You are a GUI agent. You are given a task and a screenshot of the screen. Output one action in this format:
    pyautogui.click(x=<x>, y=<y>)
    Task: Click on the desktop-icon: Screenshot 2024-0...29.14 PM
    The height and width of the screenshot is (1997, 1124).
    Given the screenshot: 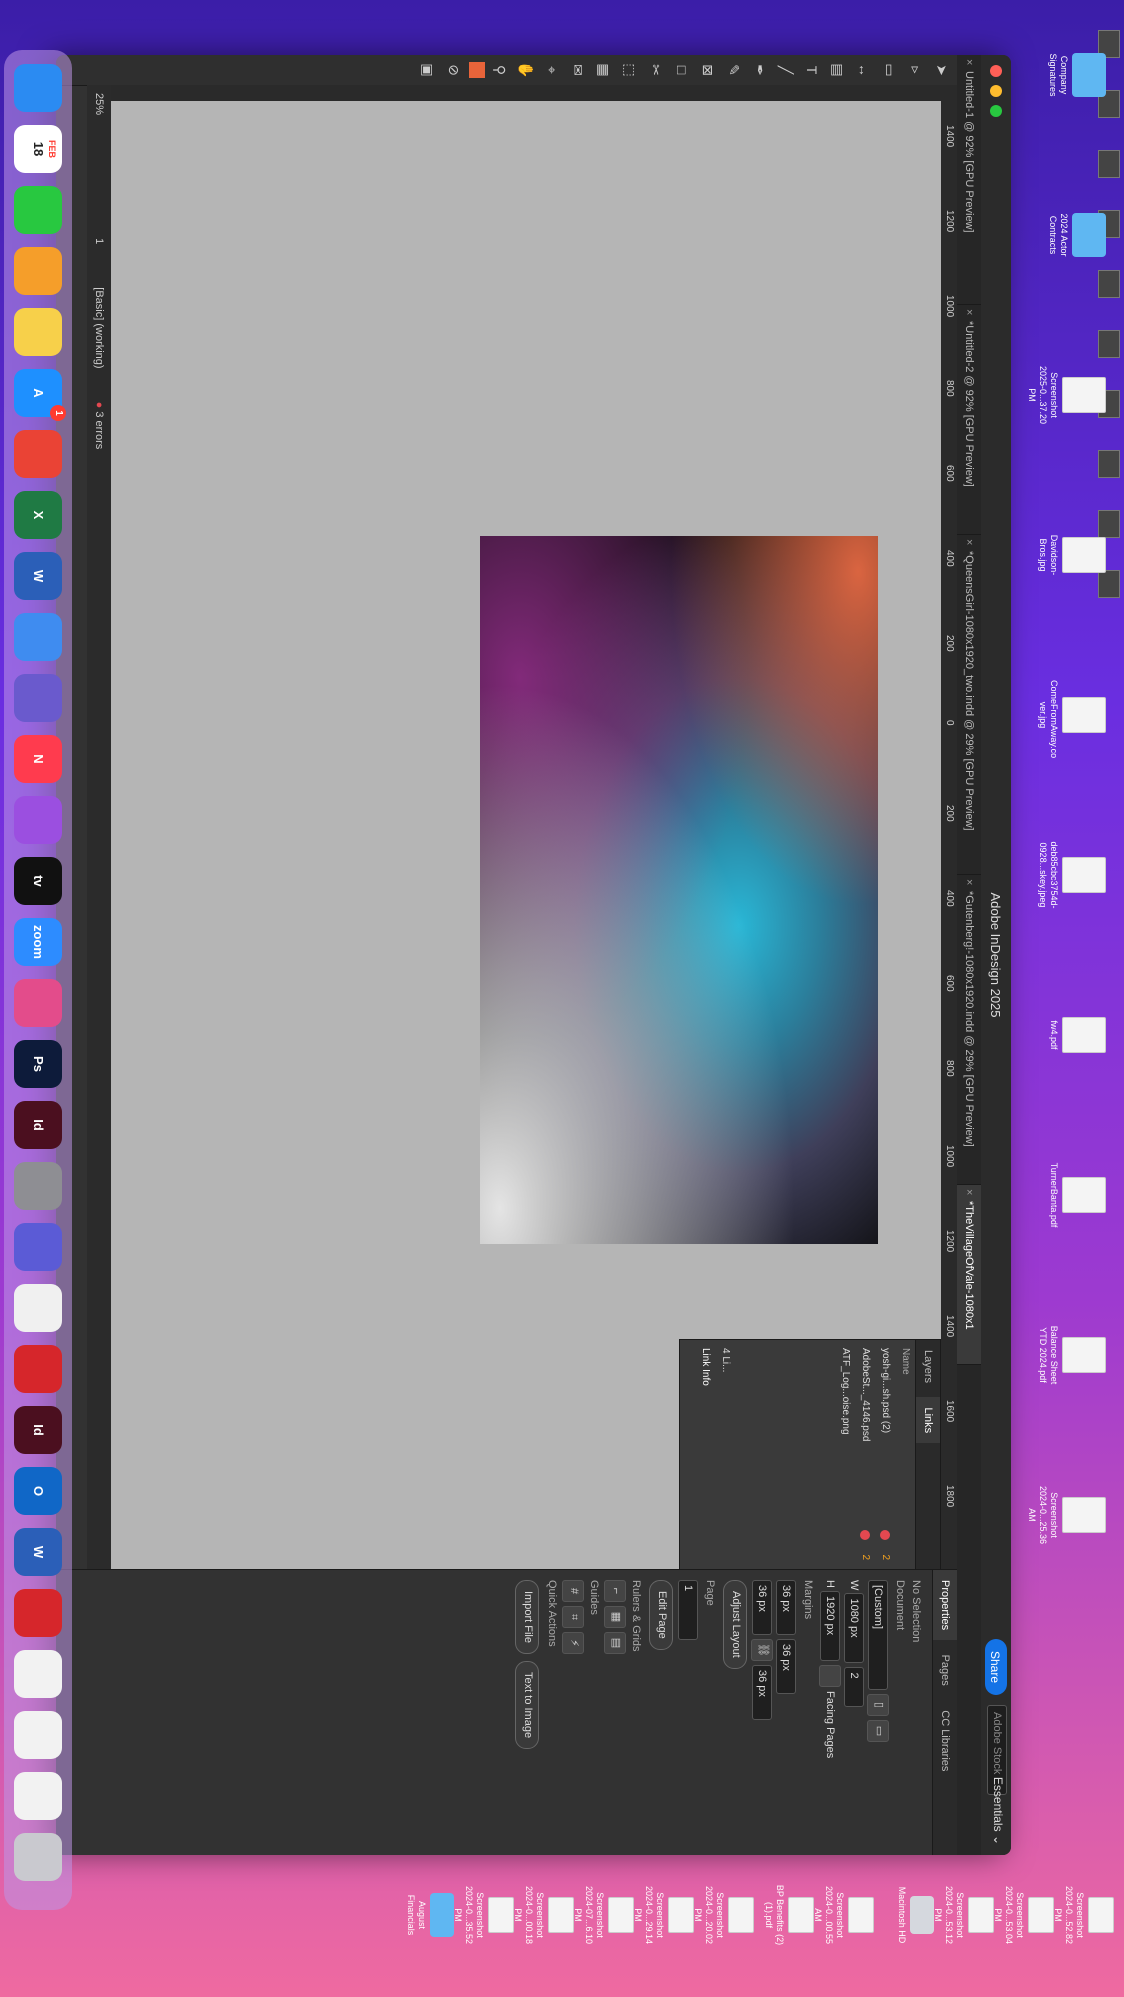 What is the action you would take?
    pyautogui.click(x=663, y=1915)
    